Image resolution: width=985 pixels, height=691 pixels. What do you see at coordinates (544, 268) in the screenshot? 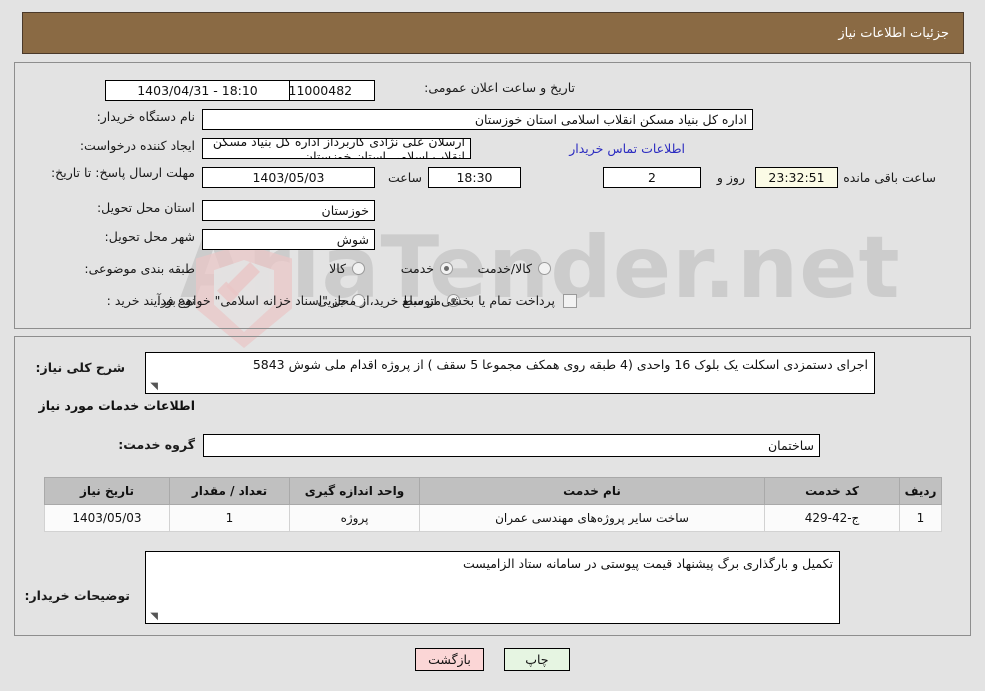
I see `radio-kala-khedmat` at bounding box center [544, 268].